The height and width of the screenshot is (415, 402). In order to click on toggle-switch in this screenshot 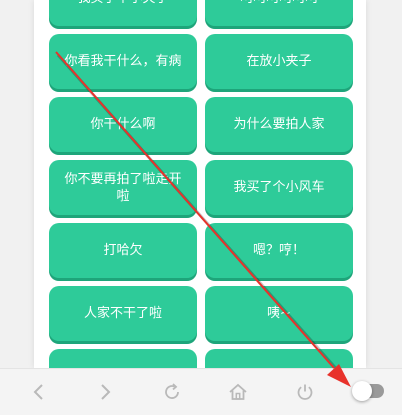, I will do `click(368, 391)`.